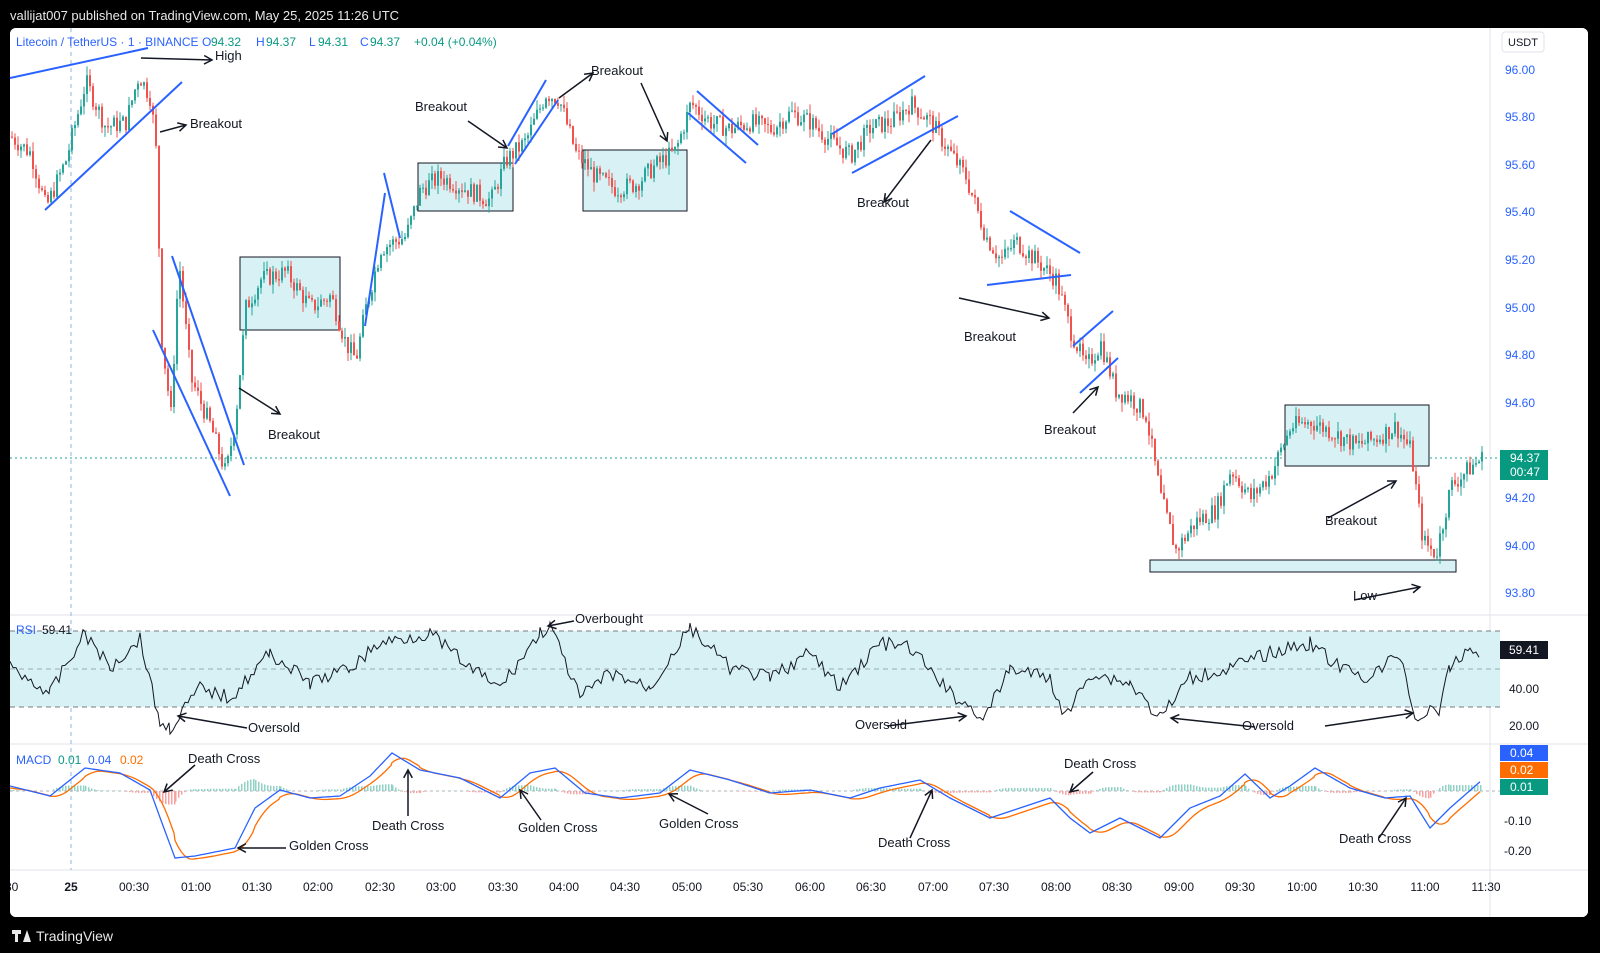 The image size is (1600, 953). I want to click on annotation-overbought: Overbought, so click(609, 618).